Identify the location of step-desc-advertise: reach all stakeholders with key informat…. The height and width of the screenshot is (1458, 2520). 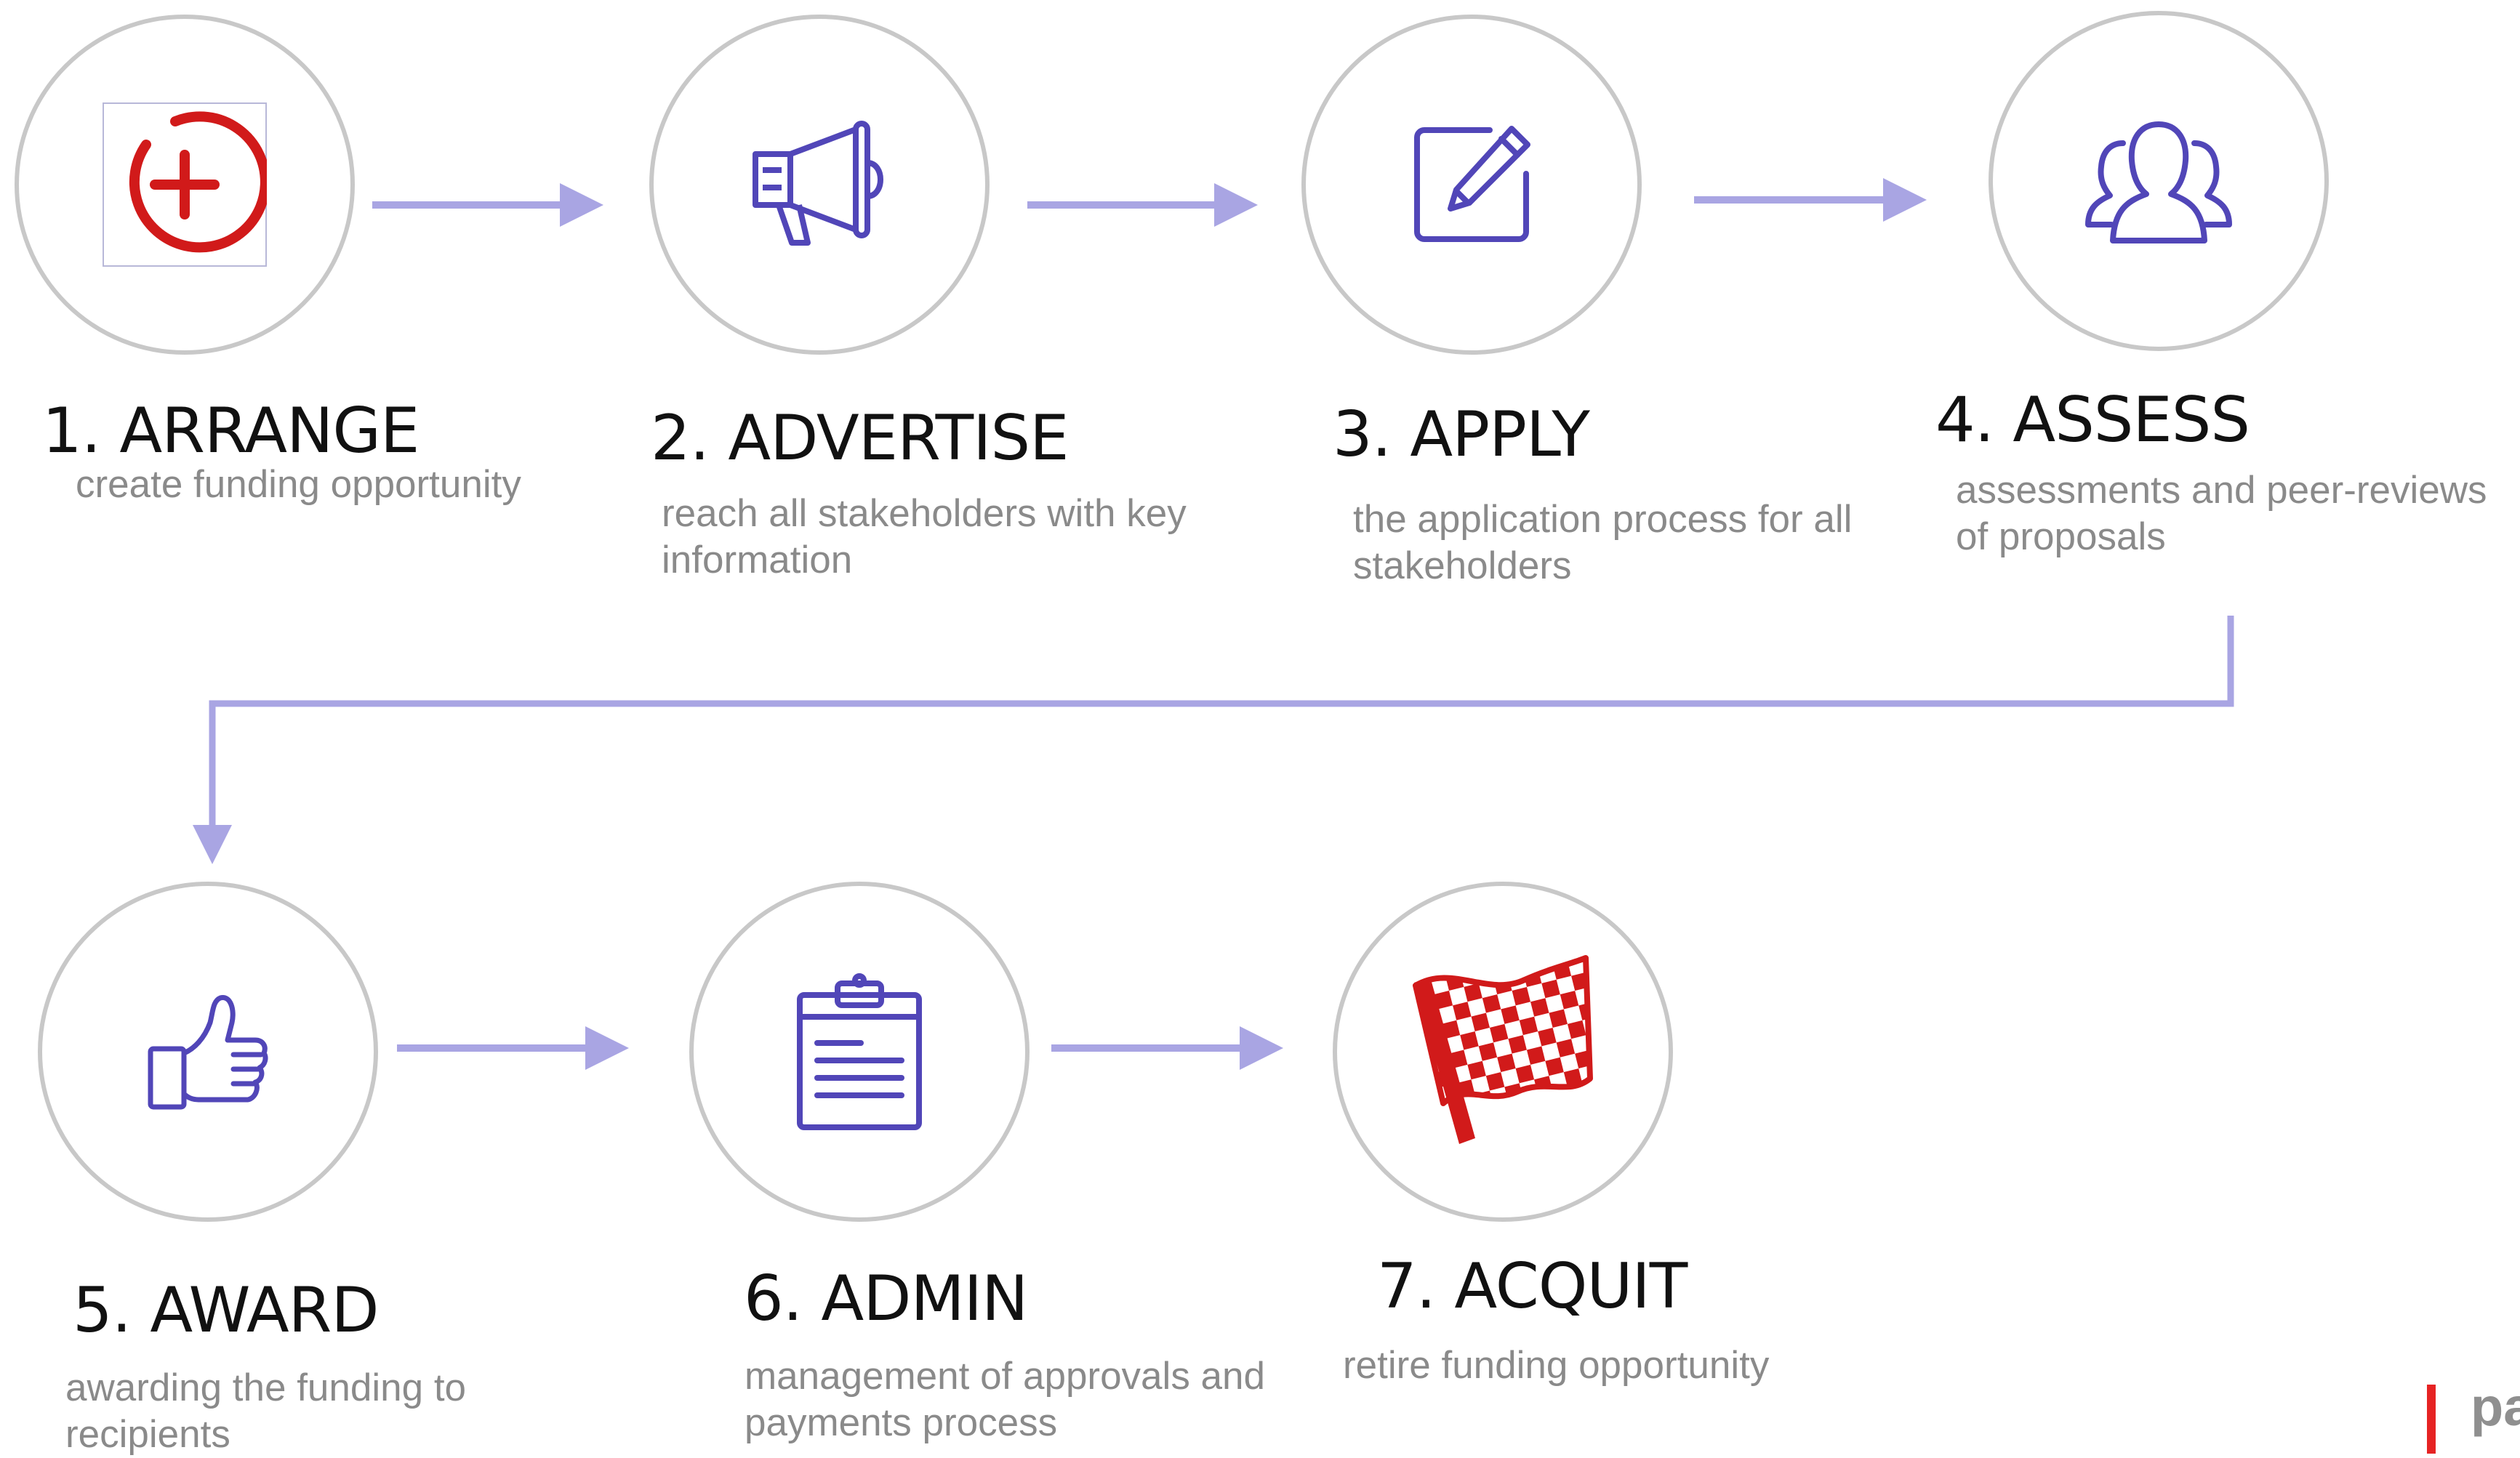
(924, 536).